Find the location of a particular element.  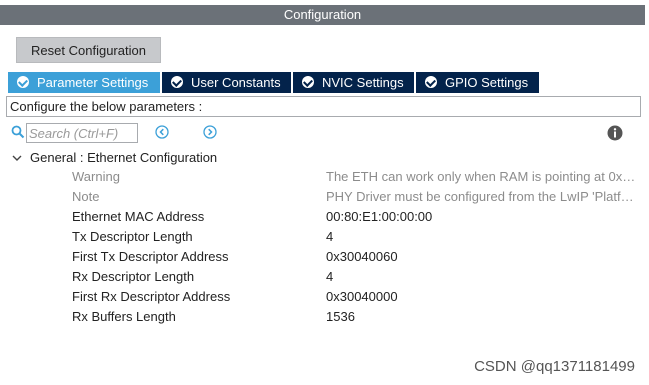

tab-user-constants: User Constants is located at coordinates (226, 82).